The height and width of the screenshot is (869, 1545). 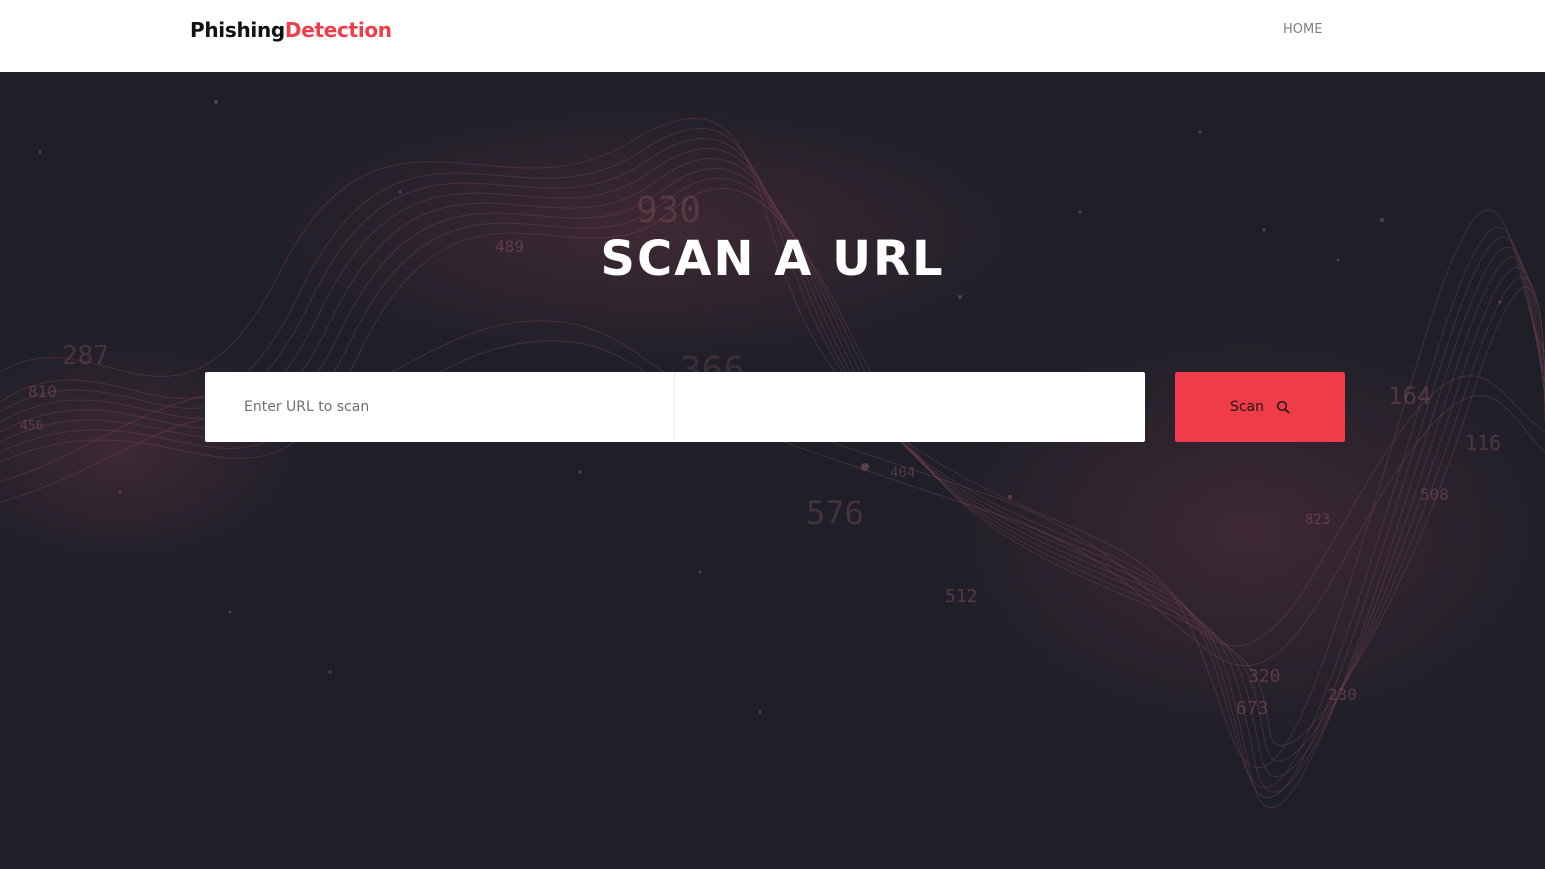 I want to click on navbar: PhishingDetection HOME, so click(x=772, y=36).